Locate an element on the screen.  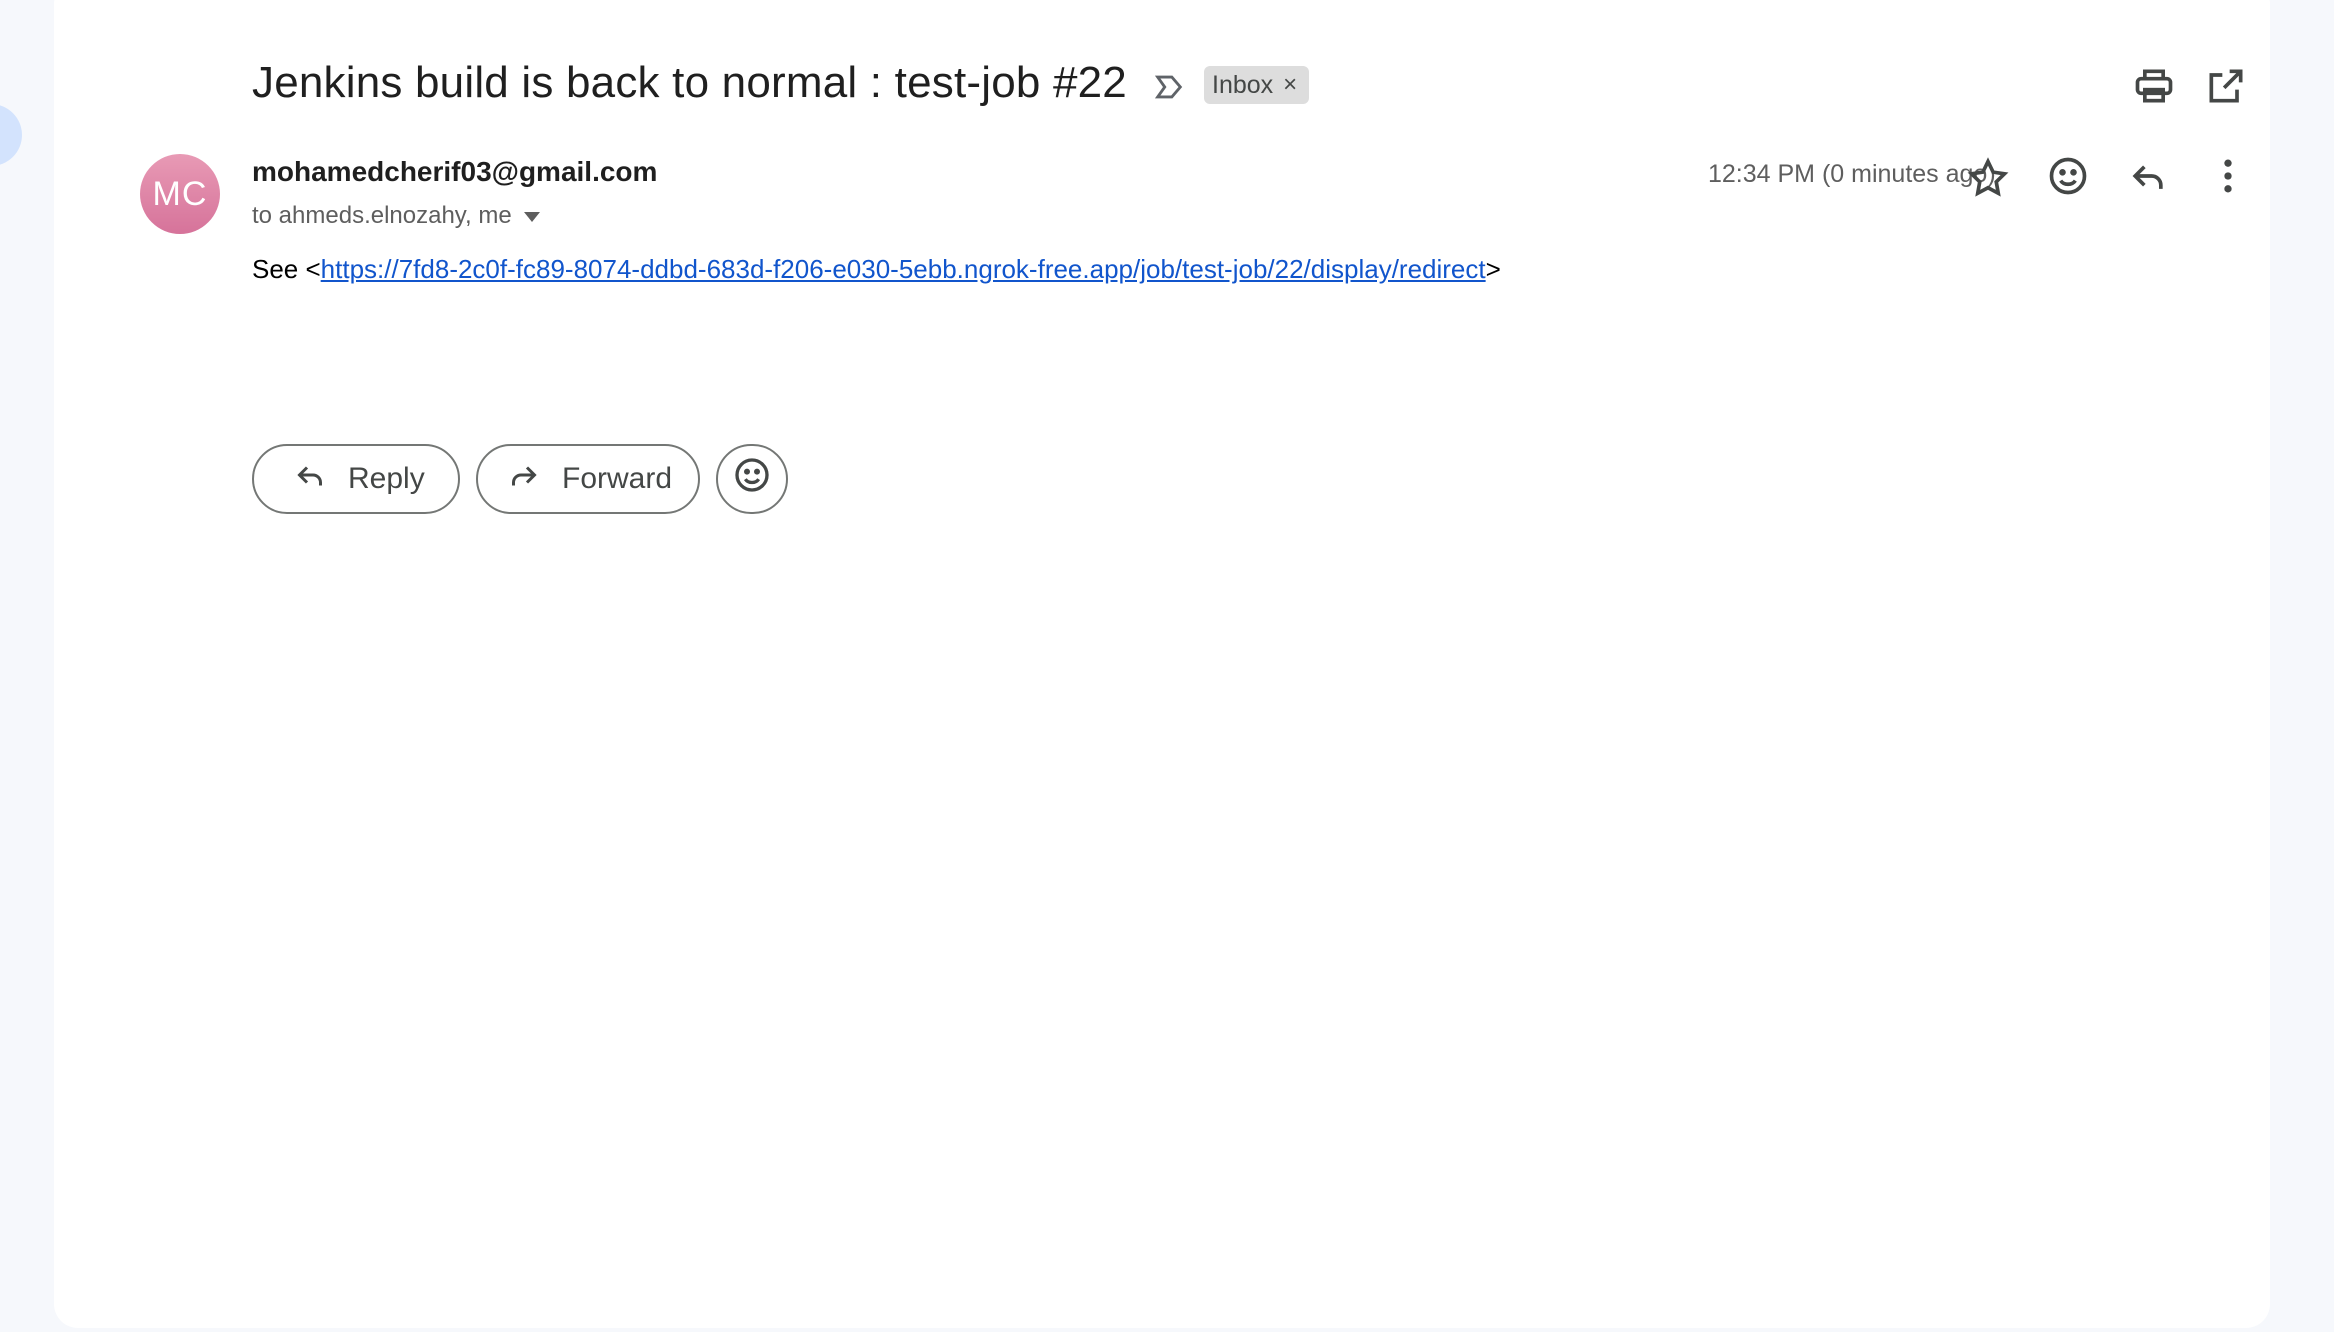
reply-icon is located at coordinates (2148, 176).